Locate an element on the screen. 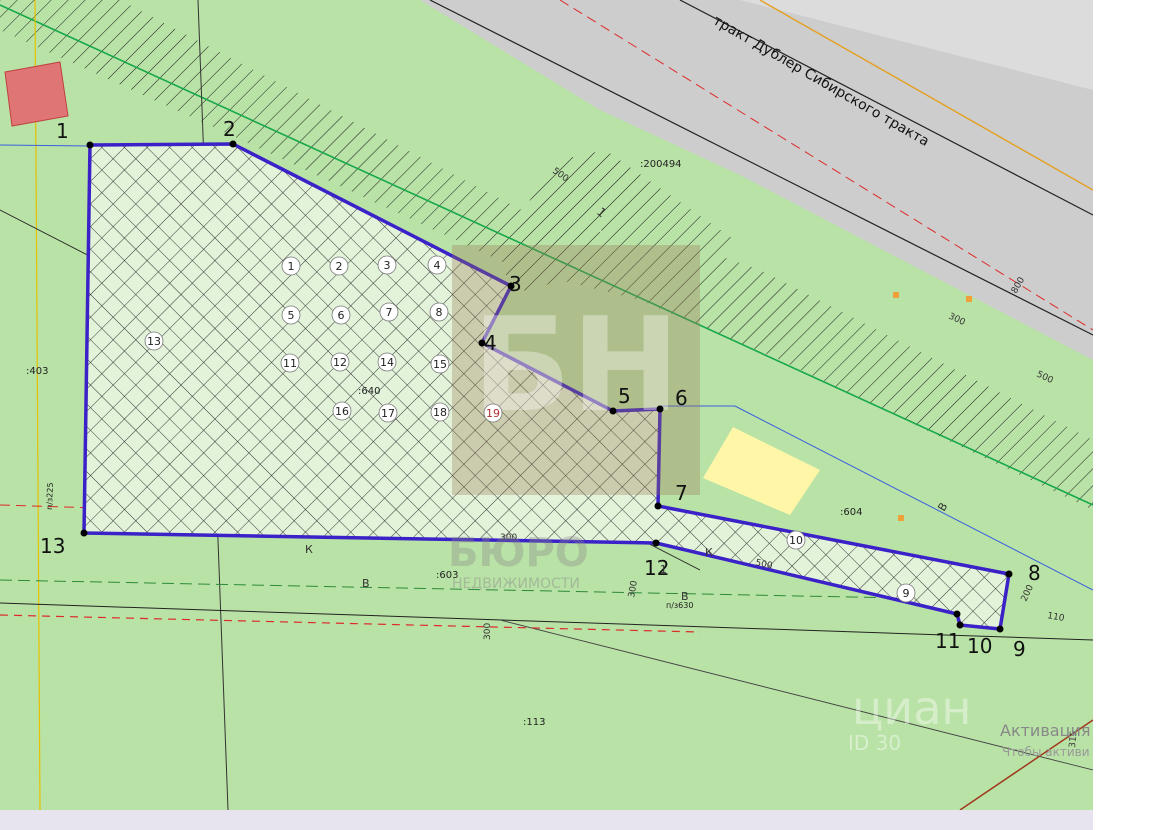  svg-text: 3 is located at coordinates (387, 265).